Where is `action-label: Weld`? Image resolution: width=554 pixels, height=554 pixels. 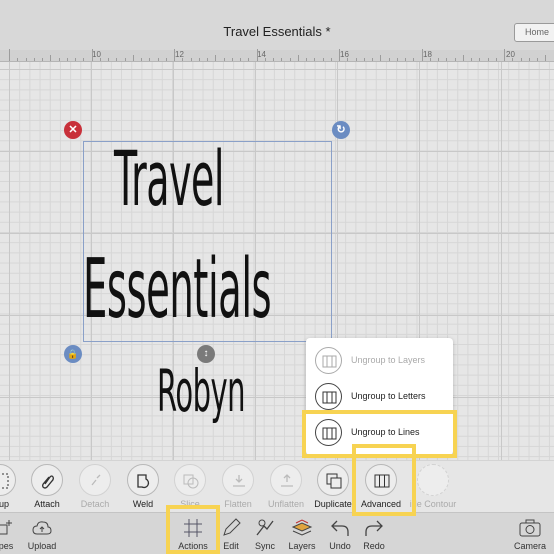
action-label: Weld is located at coordinates (143, 504).